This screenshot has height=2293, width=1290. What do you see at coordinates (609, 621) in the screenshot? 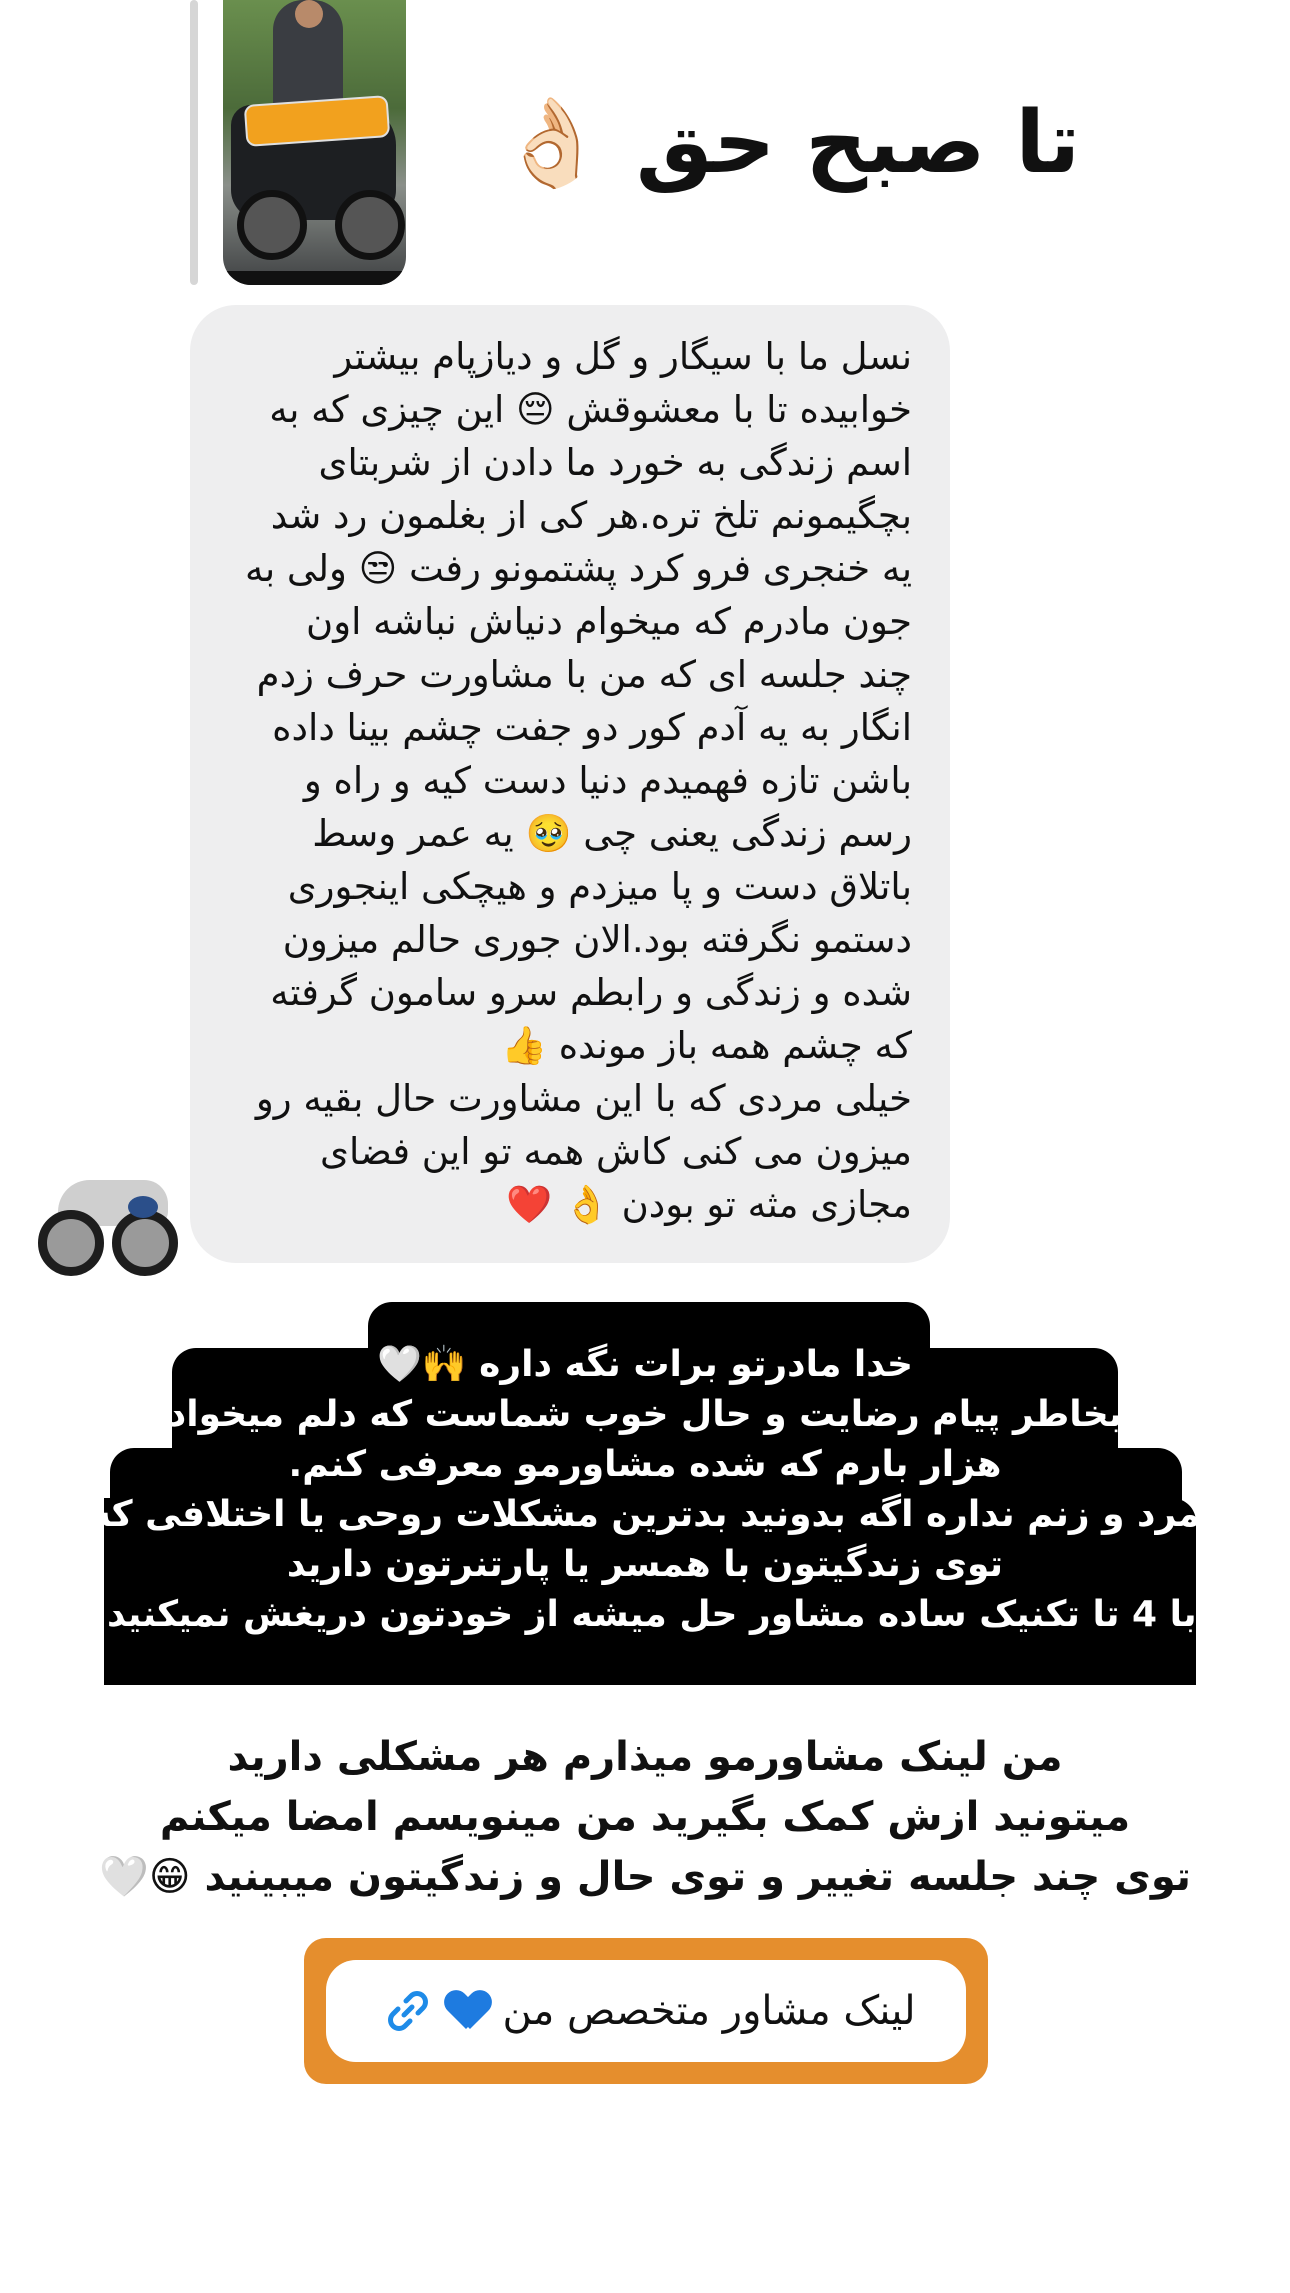
I see `message-line: جون مادرم که میخوام دنیاش نباشه اون` at bounding box center [609, 621].